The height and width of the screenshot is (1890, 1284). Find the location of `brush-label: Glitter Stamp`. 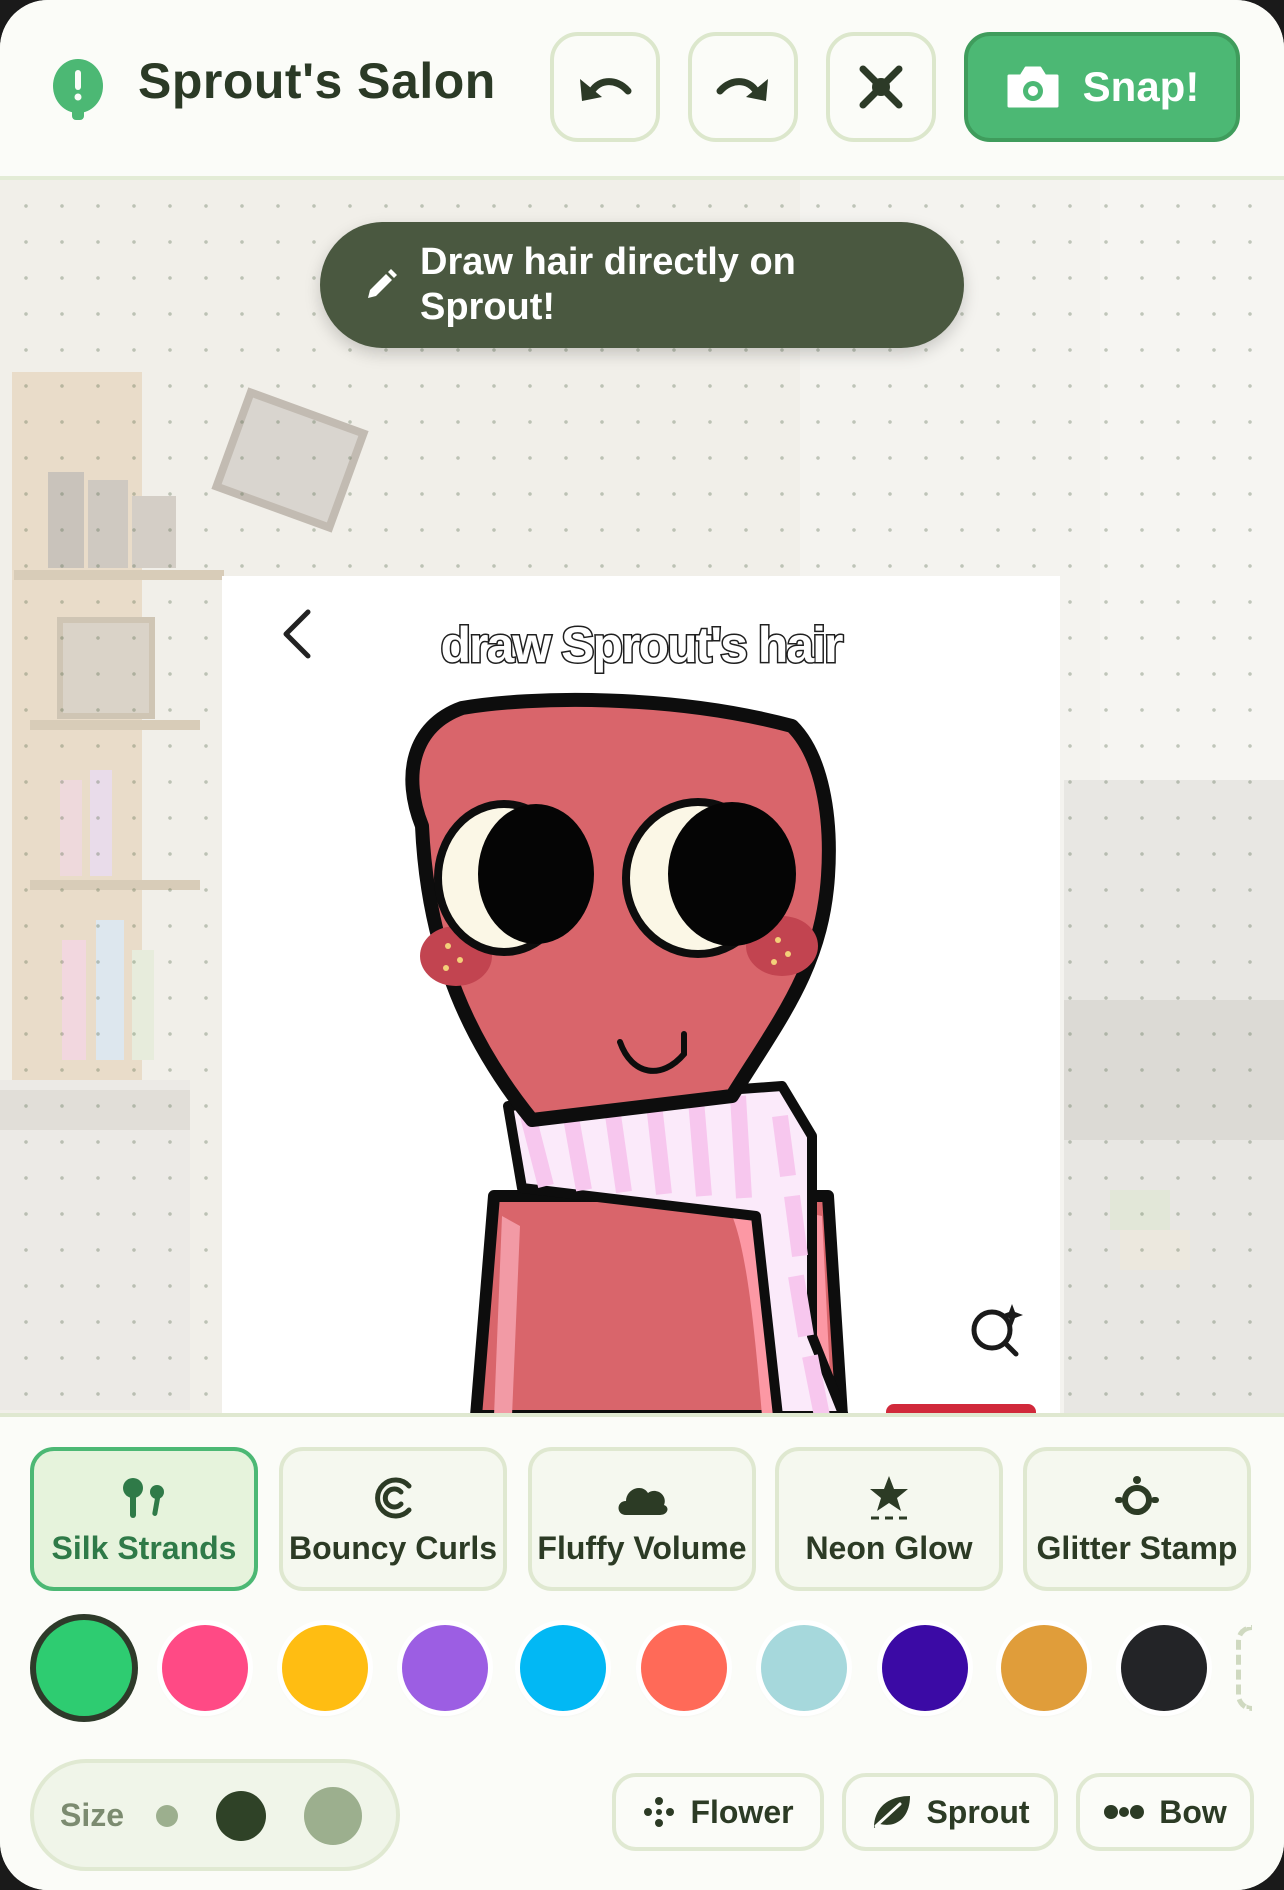

brush-label: Glitter Stamp is located at coordinates (1137, 1547).